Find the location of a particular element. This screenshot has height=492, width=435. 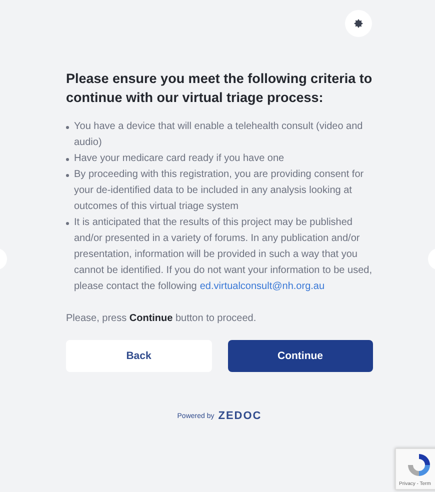

instruction-text: Please, press Continue button to proceed. is located at coordinates (162, 318).